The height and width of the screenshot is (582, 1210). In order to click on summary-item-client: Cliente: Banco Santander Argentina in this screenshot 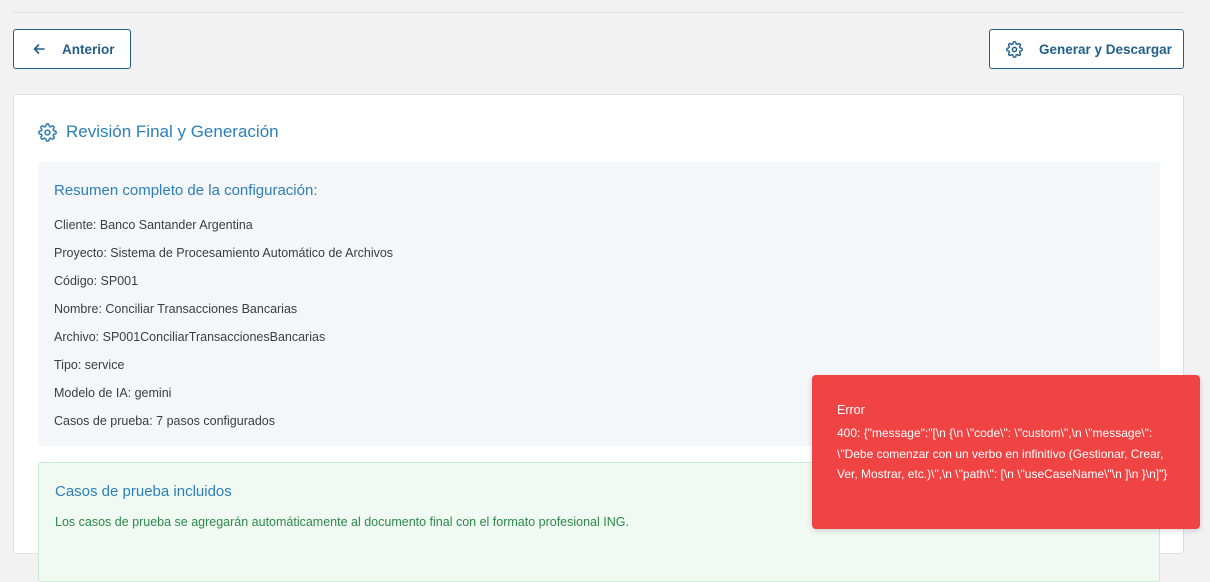, I will do `click(153, 225)`.